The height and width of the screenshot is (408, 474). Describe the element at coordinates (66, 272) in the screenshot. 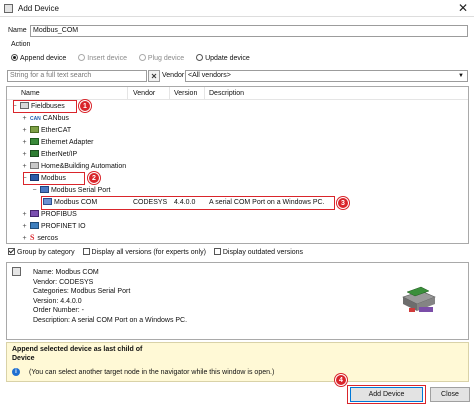

I see `detail-name: Name: Modbus COM` at that location.